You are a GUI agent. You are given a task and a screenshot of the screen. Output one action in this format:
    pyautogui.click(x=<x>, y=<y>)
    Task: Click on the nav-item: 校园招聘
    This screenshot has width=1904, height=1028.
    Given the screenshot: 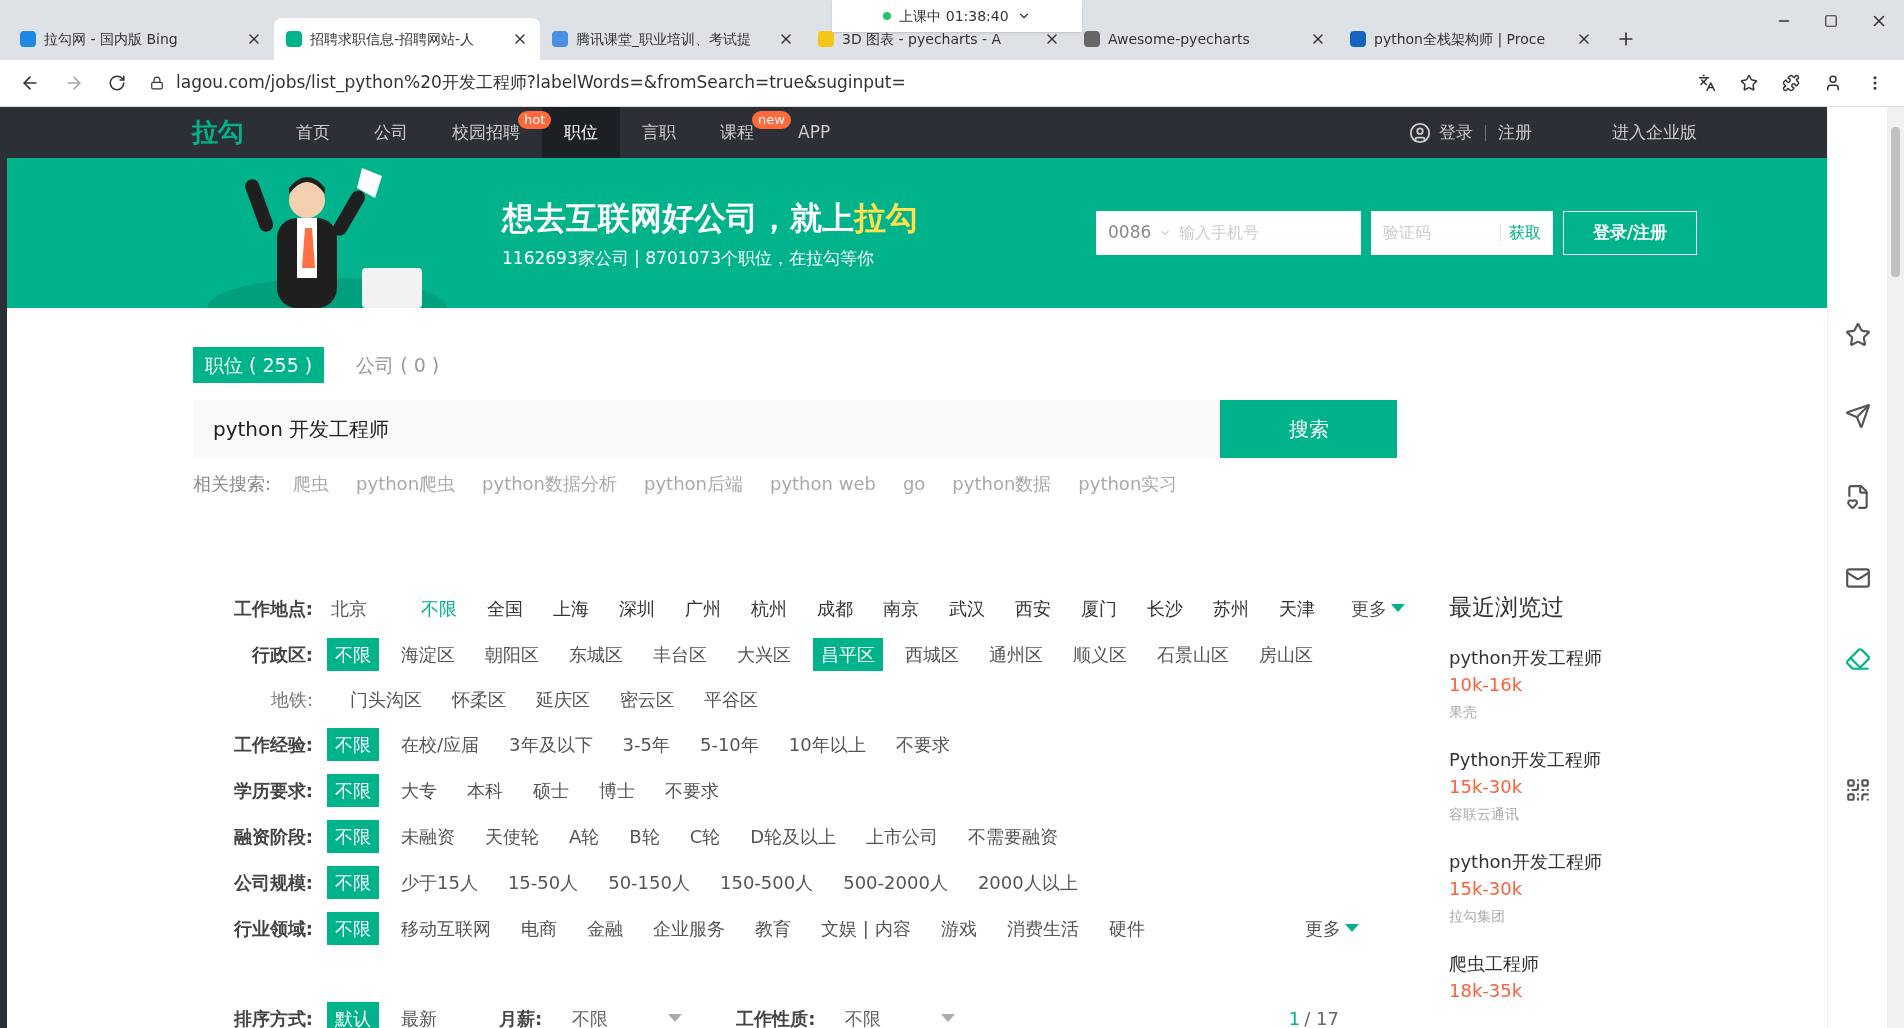 What is the action you would take?
    pyautogui.click(x=486, y=132)
    